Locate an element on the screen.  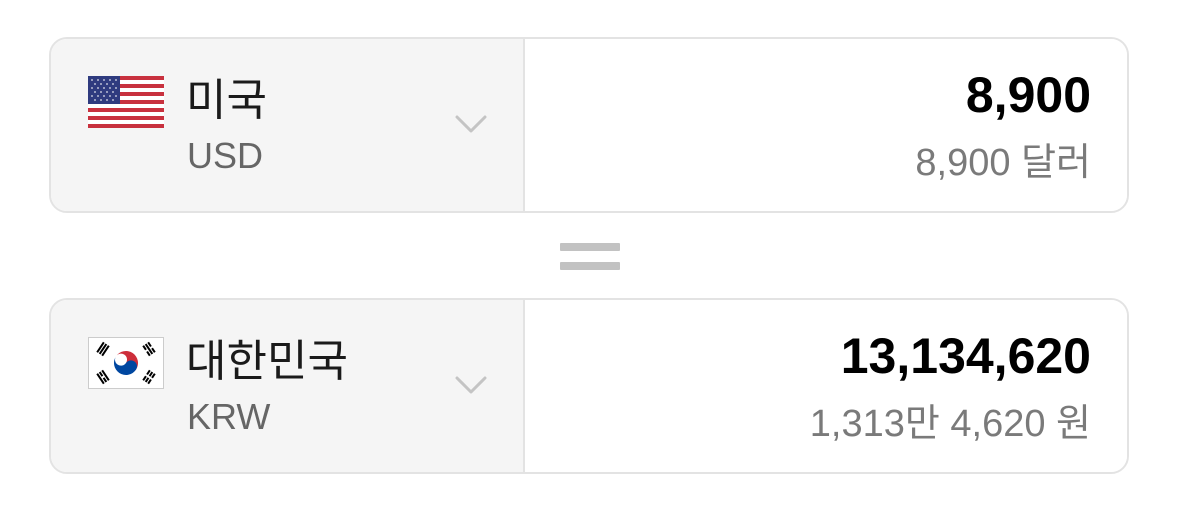
to-currency-code: KRW is located at coordinates (229, 416).